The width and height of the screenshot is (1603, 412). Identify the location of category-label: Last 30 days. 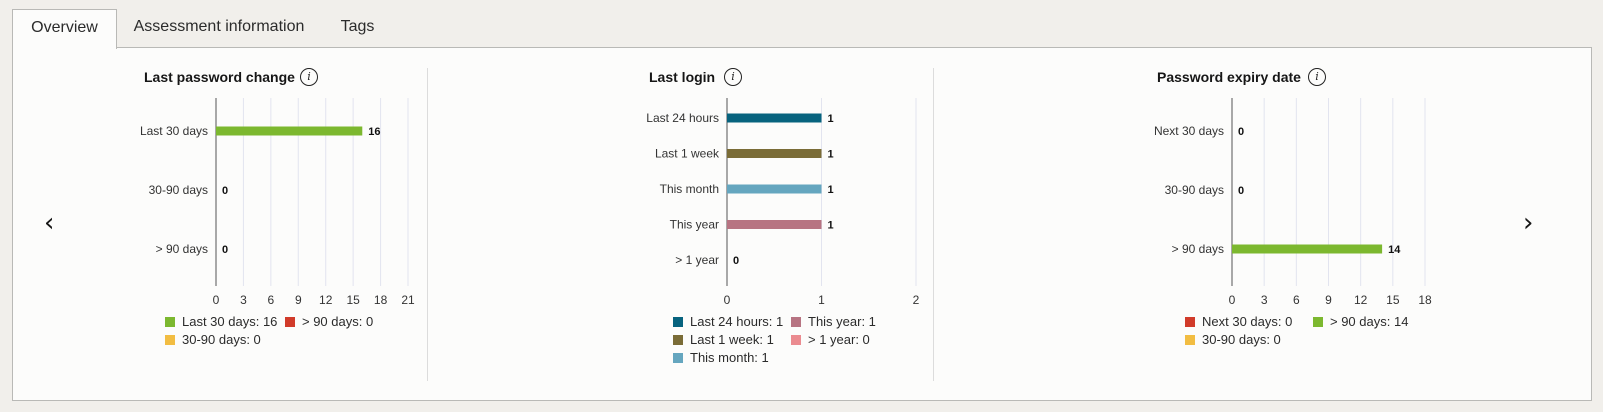
(174, 131).